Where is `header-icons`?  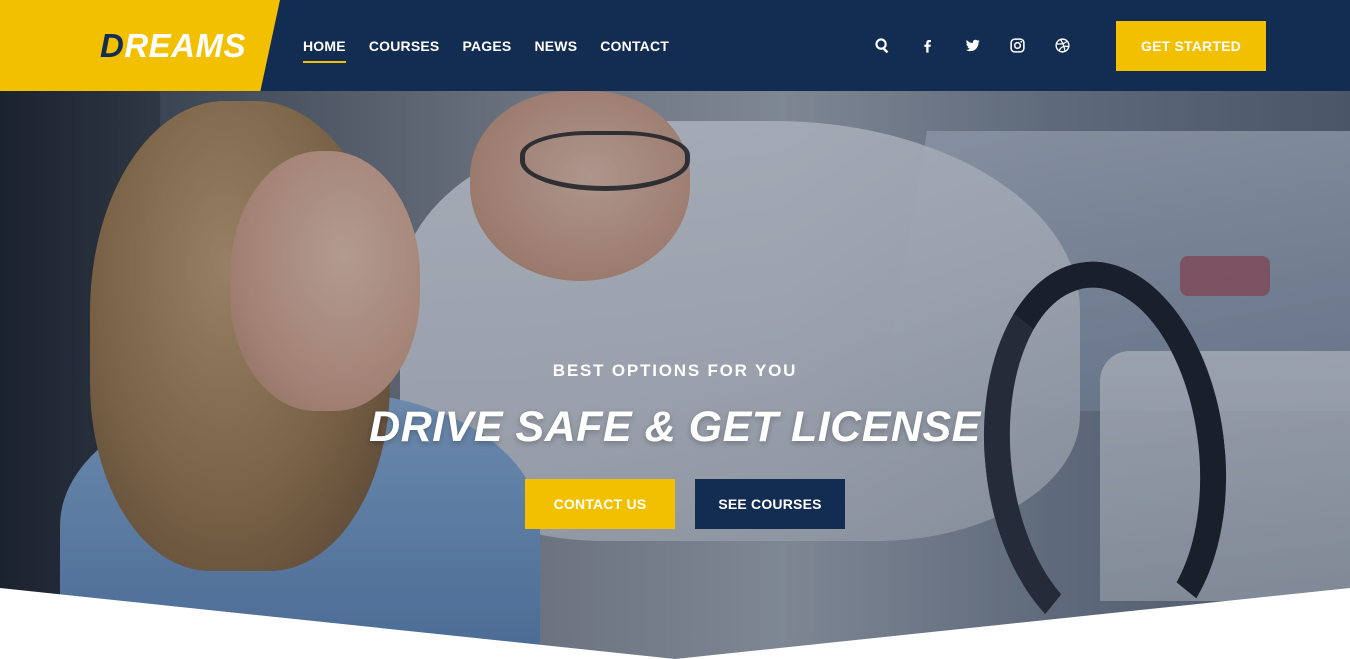 header-icons is located at coordinates (972, 45).